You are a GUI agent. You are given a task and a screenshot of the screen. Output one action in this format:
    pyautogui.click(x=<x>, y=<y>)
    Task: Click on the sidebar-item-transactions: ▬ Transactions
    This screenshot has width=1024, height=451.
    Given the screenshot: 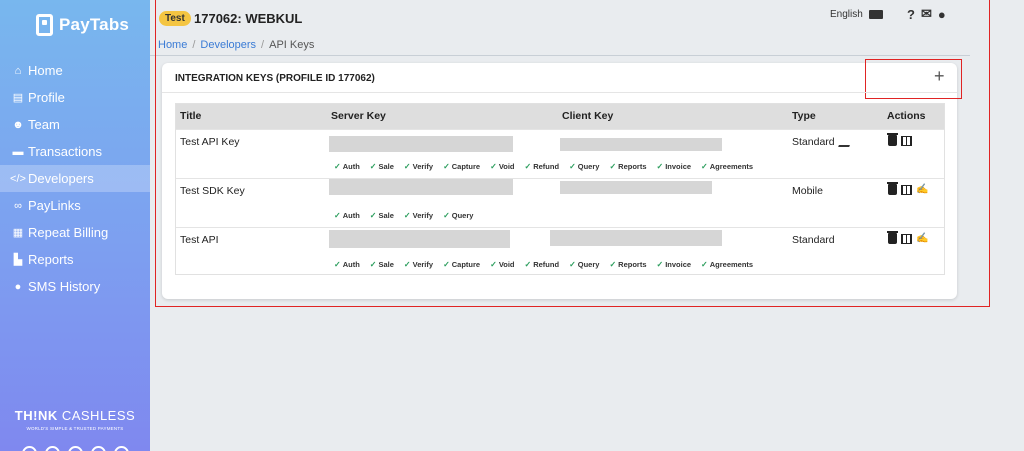 What is the action you would take?
    pyautogui.click(x=75, y=151)
    